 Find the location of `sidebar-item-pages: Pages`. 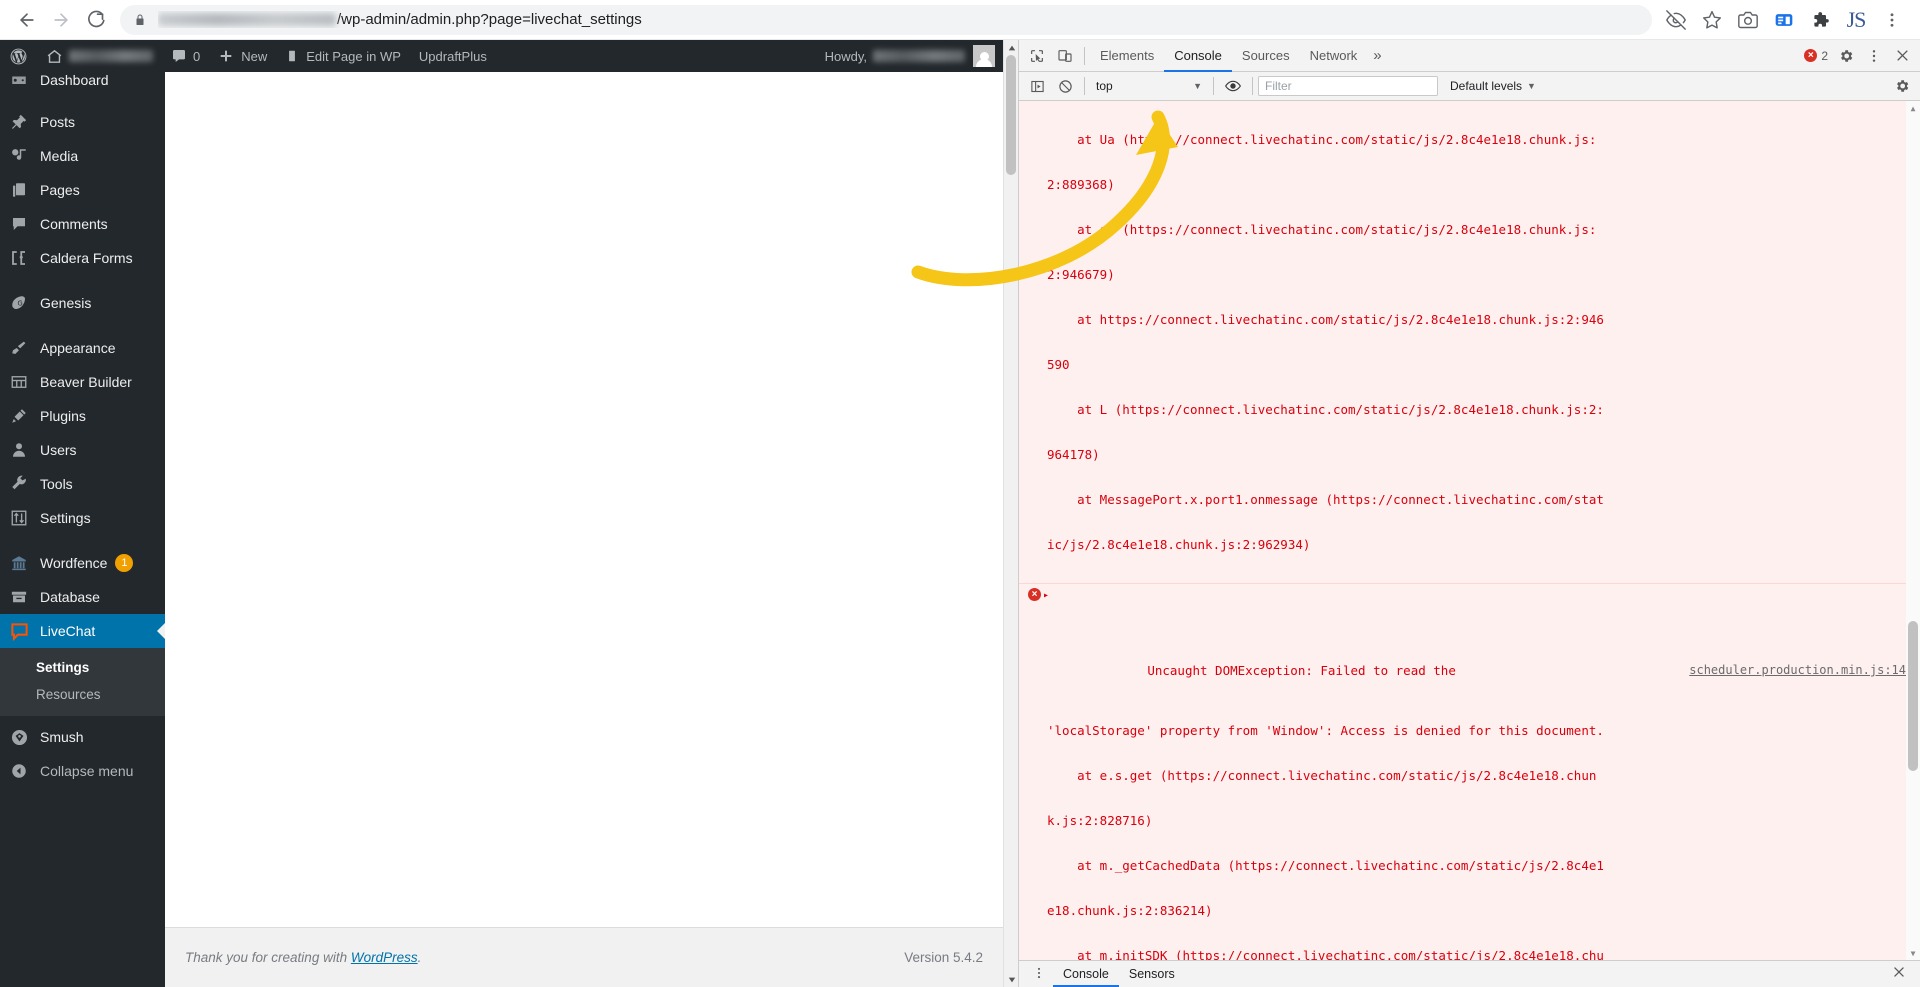

sidebar-item-pages: Pages is located at coordinates (82, 190).